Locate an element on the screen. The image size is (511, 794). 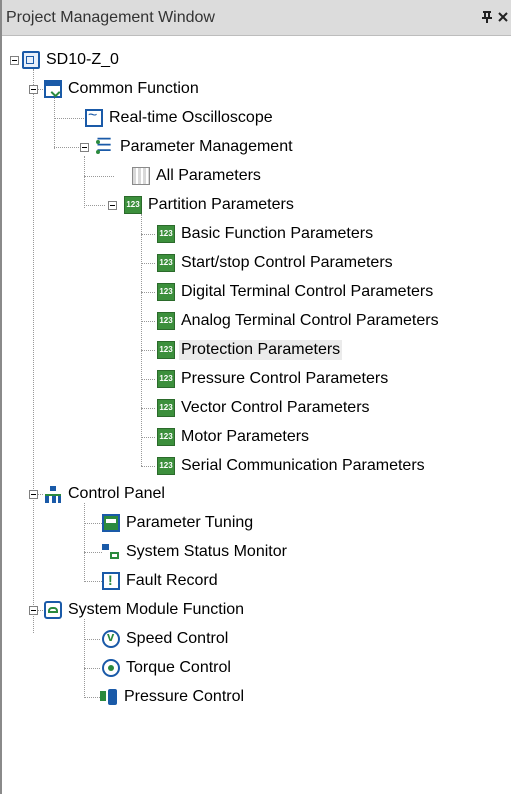
tree-item-label: Speed Control is located at coordinates (177, 638).